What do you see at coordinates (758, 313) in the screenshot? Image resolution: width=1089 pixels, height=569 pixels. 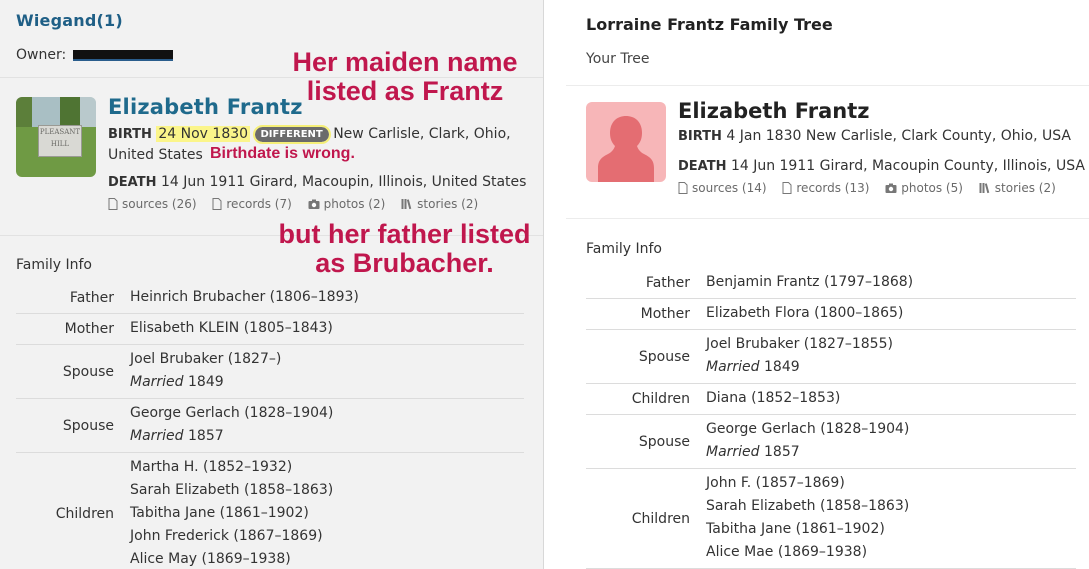 I see `family-member-name: Elizabeth Flora` at bounding box center [758, 313].